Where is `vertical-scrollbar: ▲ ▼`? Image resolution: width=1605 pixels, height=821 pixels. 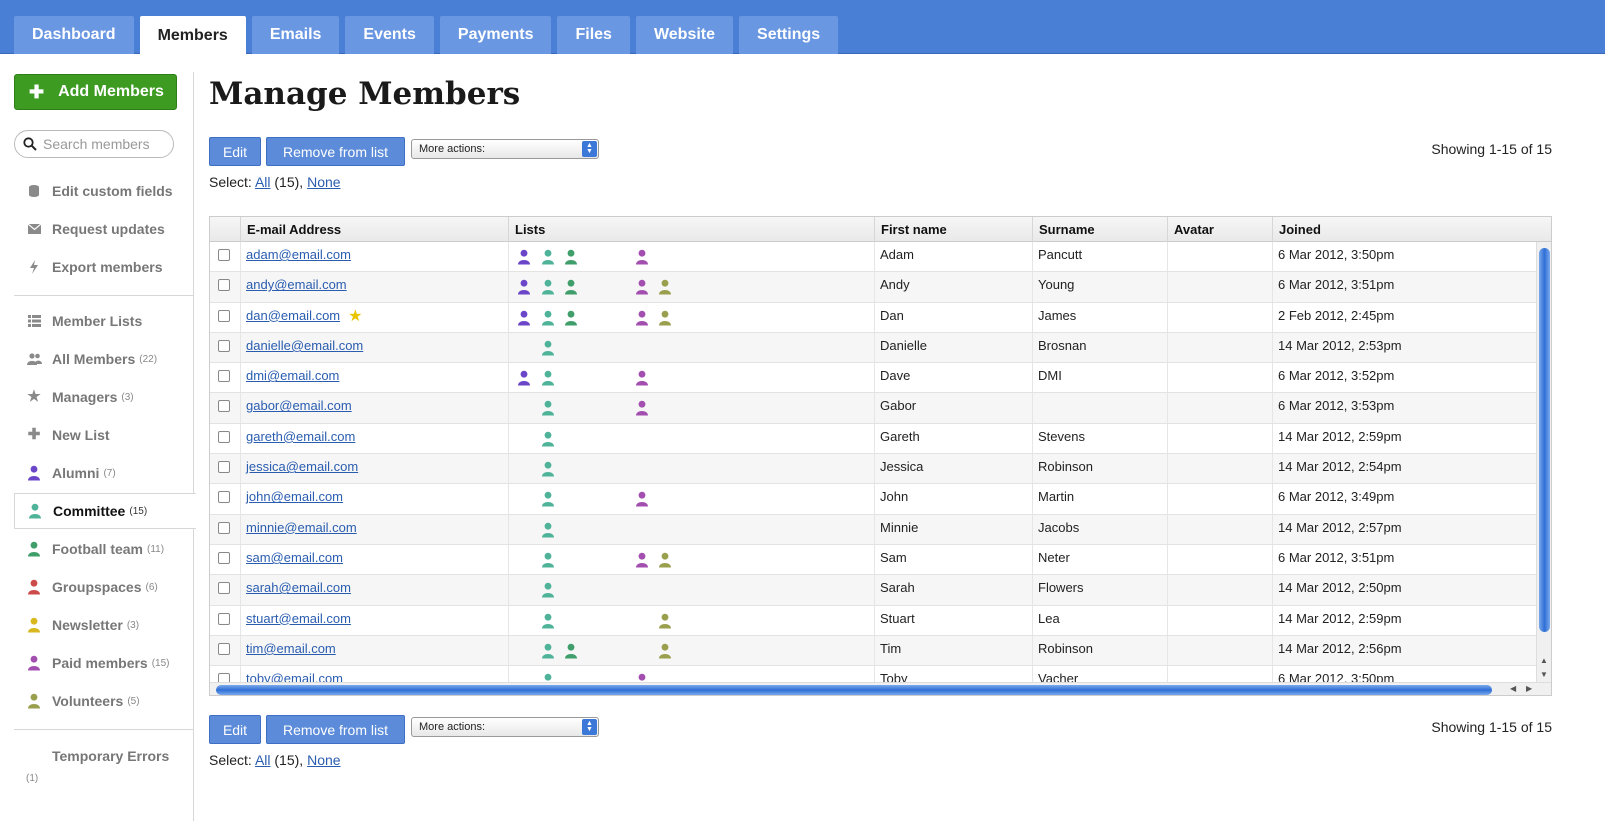
vertical-scrollbar: ▲ ▼ is located at coordinates (1543, 462).